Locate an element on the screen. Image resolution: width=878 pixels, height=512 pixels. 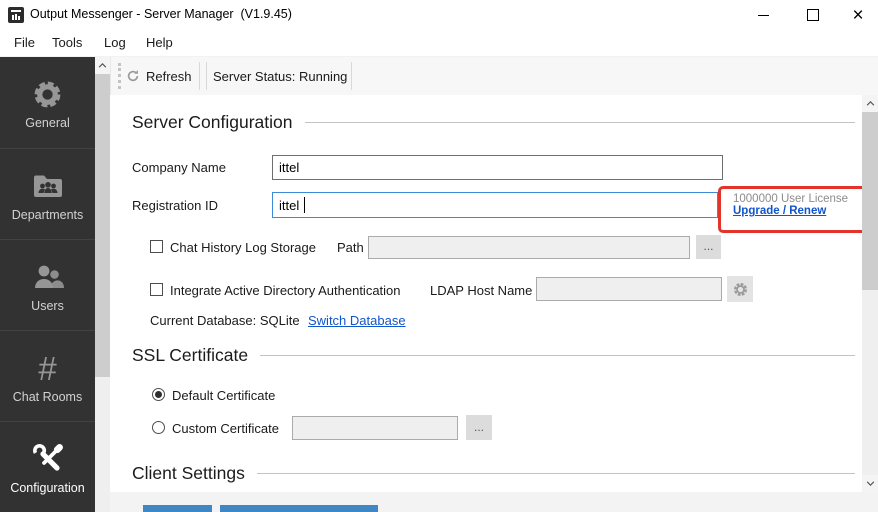
text-caret is located at coordinates (304, 205).